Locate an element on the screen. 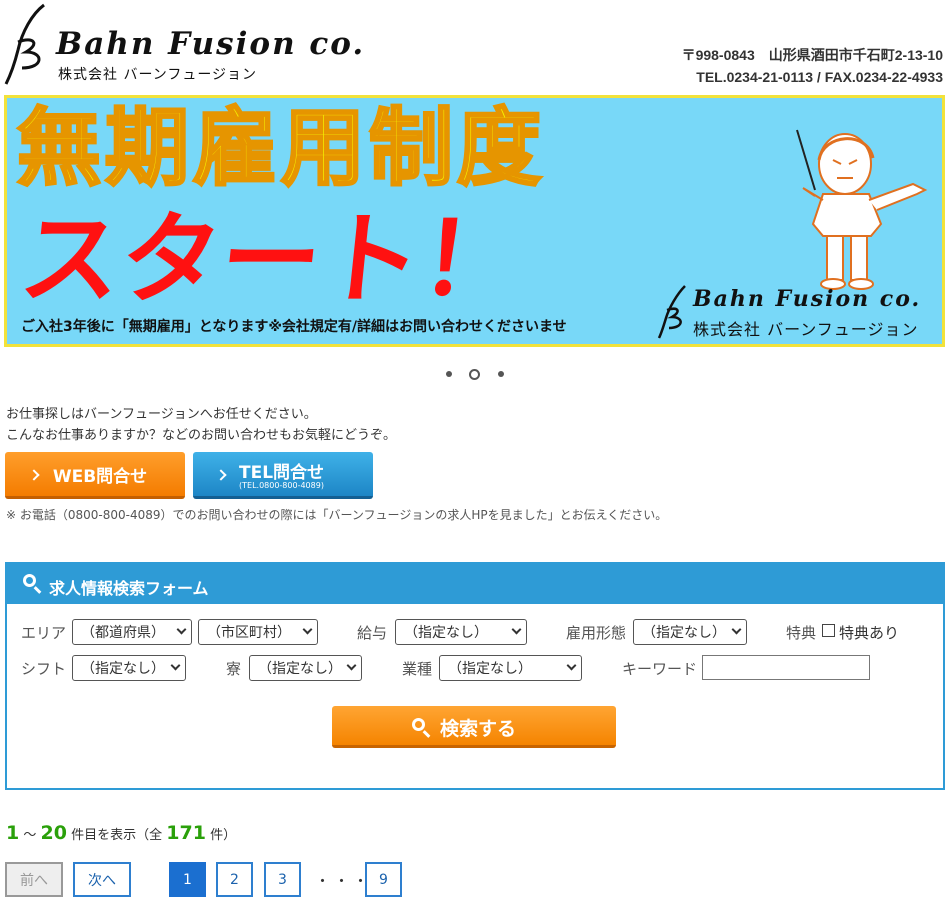 Image resolution: width=949 pixels, height=897 pixels. results-total: 171 is located at coordinates (186, 833).